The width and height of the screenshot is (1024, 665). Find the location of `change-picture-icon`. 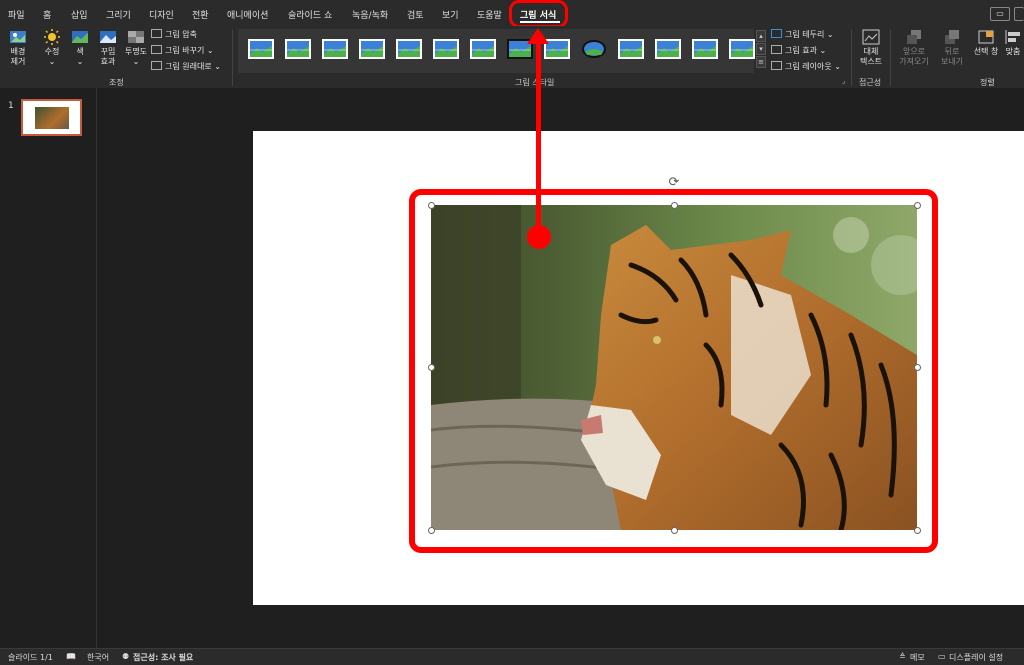

change-picture-icon is located at coordinates (156, 49).